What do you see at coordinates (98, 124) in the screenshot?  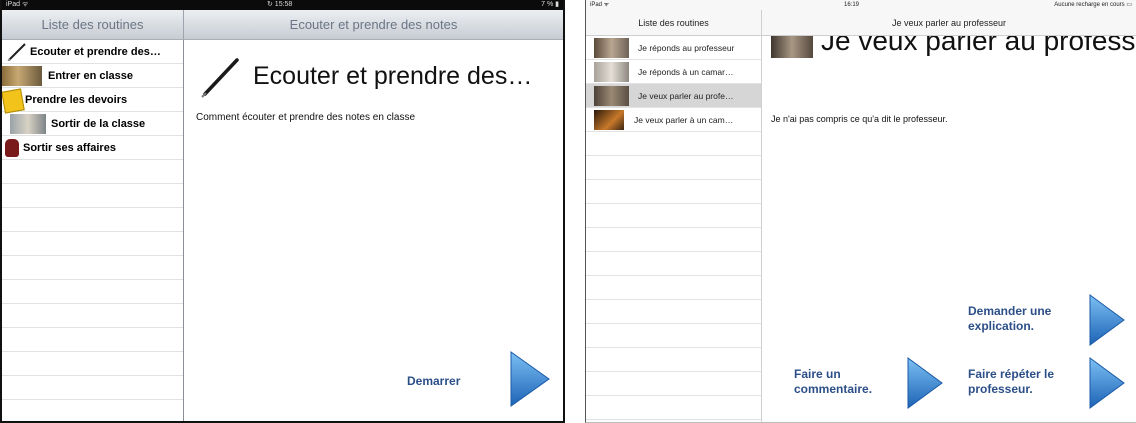 I see `list-item-label: Sortir de la classe` at bounding box center [98, 124].